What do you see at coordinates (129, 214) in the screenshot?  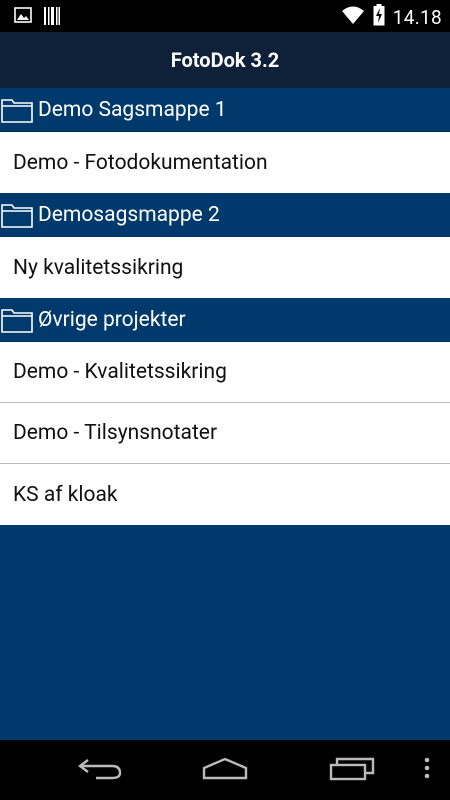 I see `section-title: Demosagsmappe 2` at bounding box center [129, 214].